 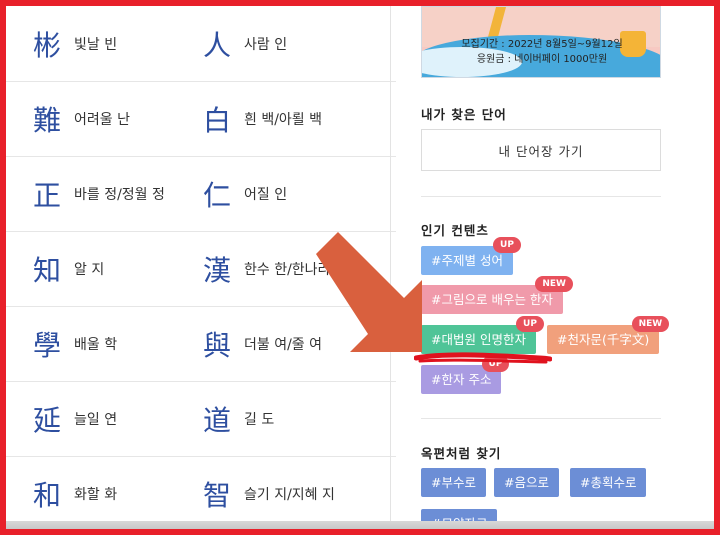 What do you see at coordinates (216, 495) in the screenshot?
I see `hanja-char: 智` at bounding box center [216, 495].